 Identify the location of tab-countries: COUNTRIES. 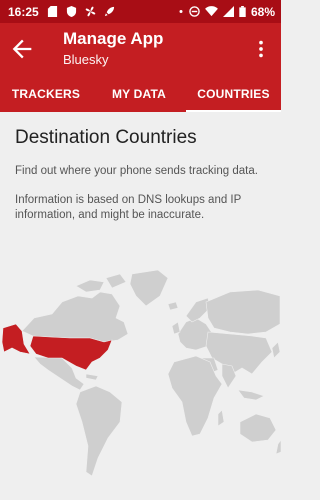
(233, 93).